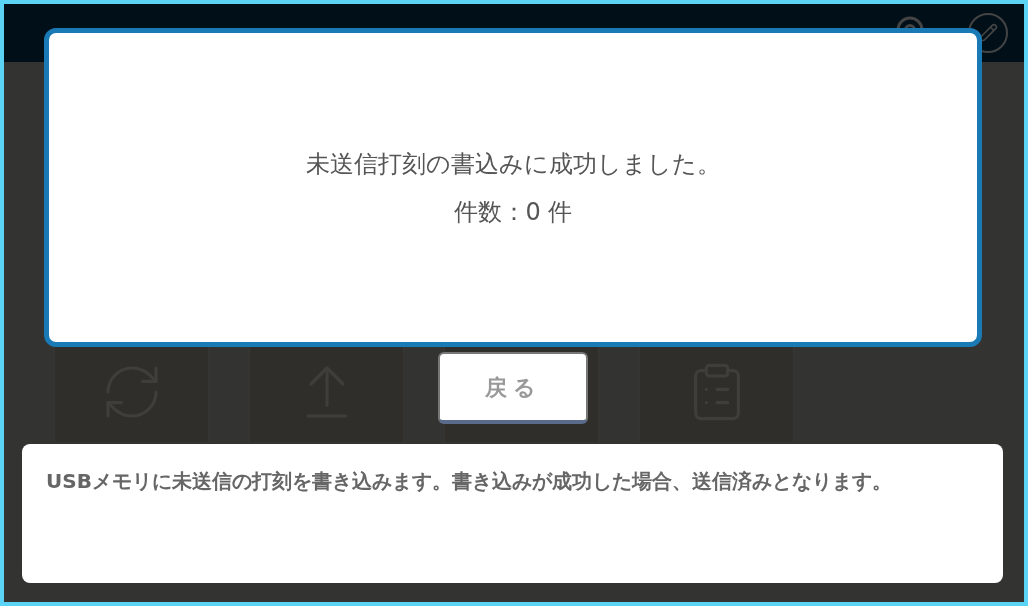  Describe the element at coordinates (513, 164) in the screenshot. I see `dialog-message: 未送信打刻の書込みに成功しました。` at that location.